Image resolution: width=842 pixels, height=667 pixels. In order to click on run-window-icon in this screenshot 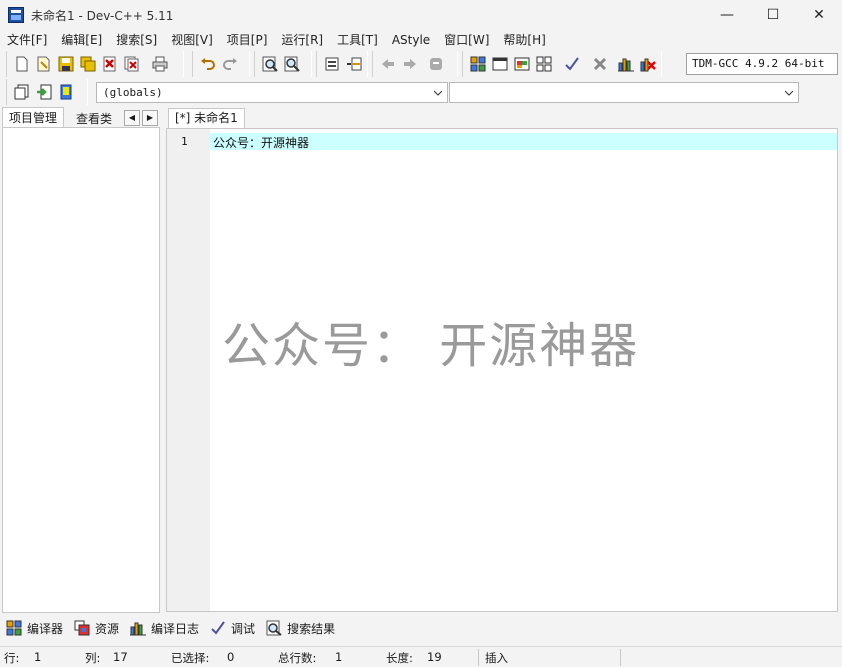, I will do `click(500, 64)`.